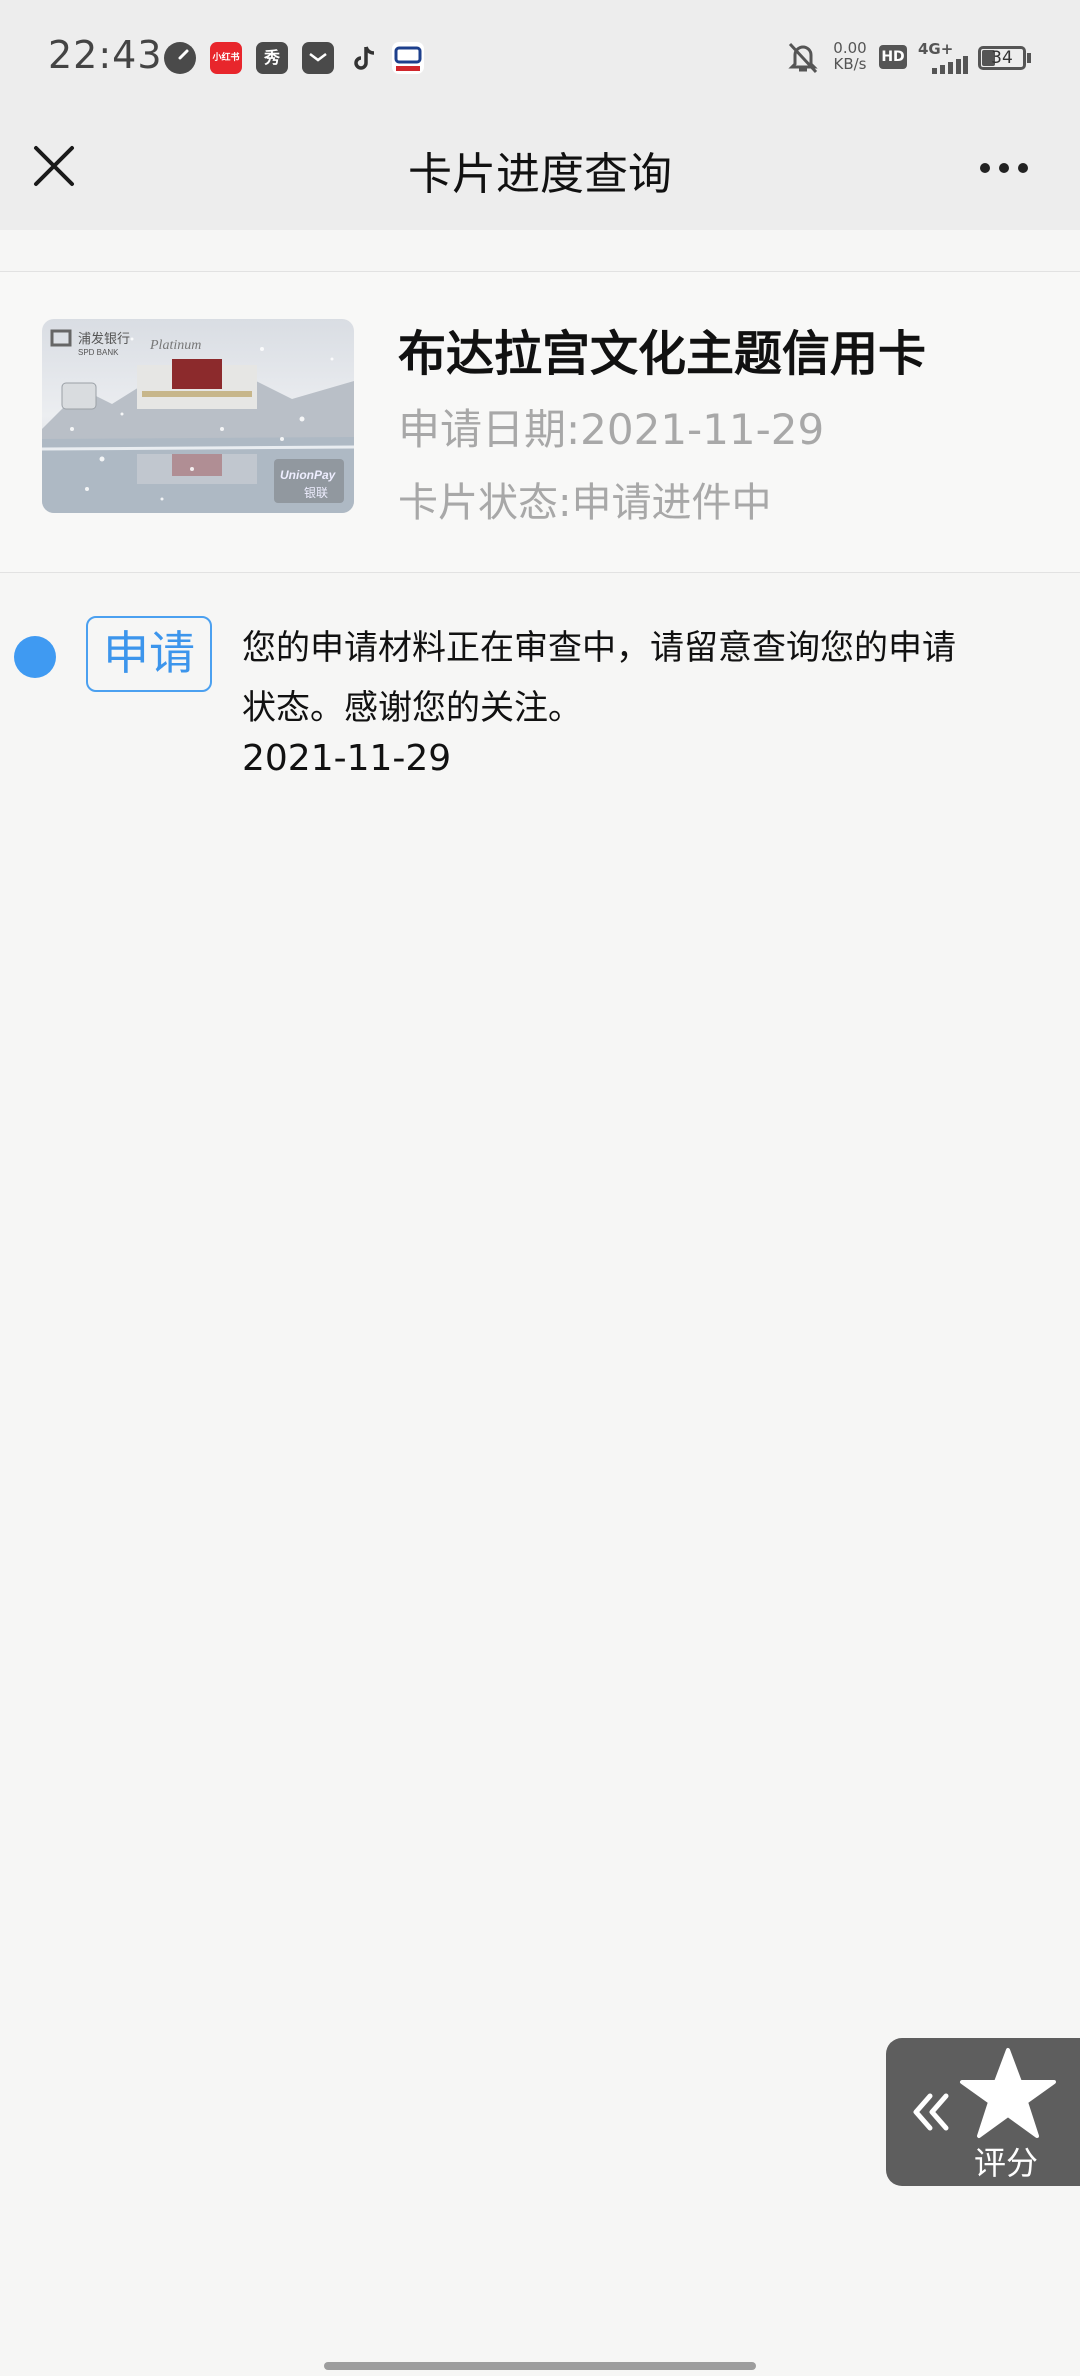 The height and width of the screenshot is (2376, 1080). What do you see at coordinates (364, 58) in the screenshot?
I see `tiktok-icon` at bounding box center [364, 58].